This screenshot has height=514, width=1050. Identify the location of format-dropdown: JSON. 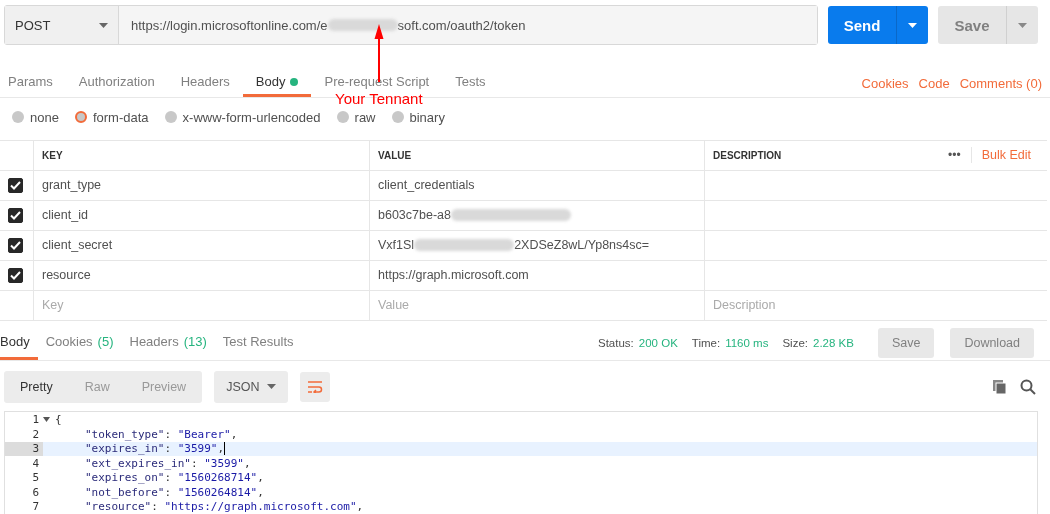
(251, 386).